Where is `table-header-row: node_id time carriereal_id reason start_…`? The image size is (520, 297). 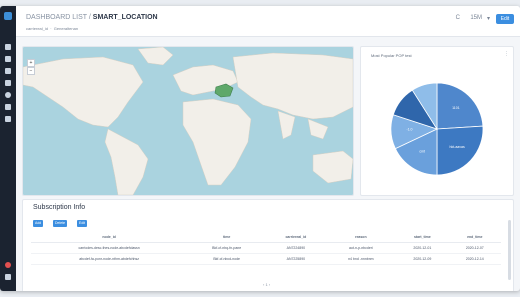
table-header-row: node_id time carriereal_id reason start_… is located at coordinates (266, 237).